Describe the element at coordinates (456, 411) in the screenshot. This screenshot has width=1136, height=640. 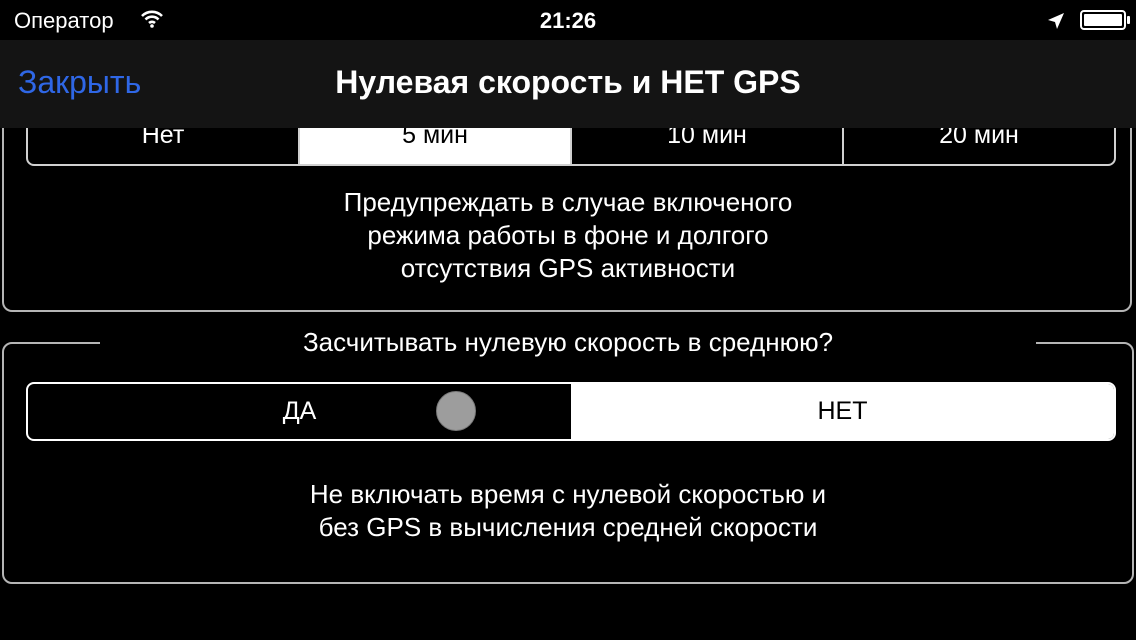
I see `touch-indicator` at that location.